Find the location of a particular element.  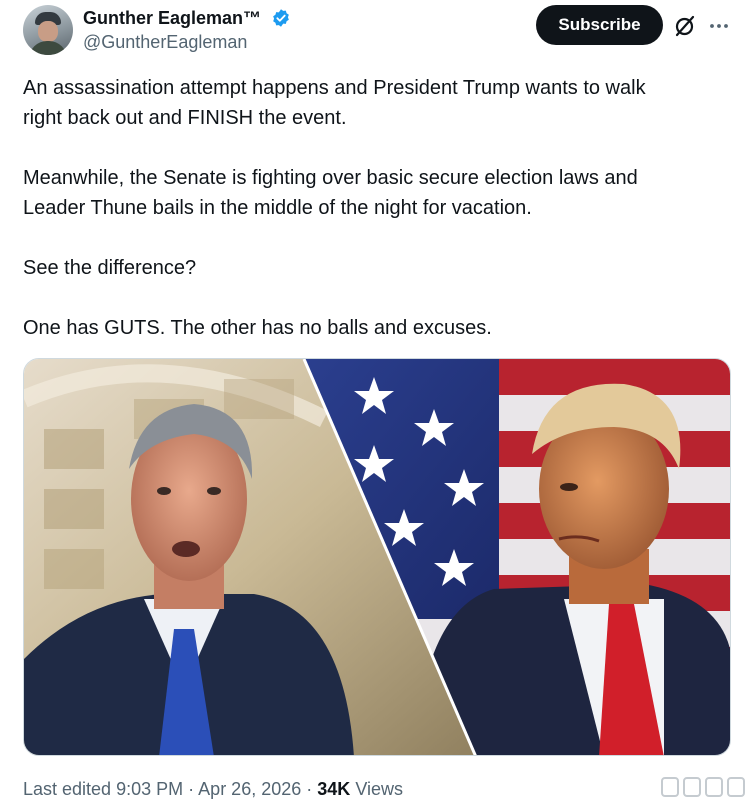

avatar-face is located at coordinates (48, 31).